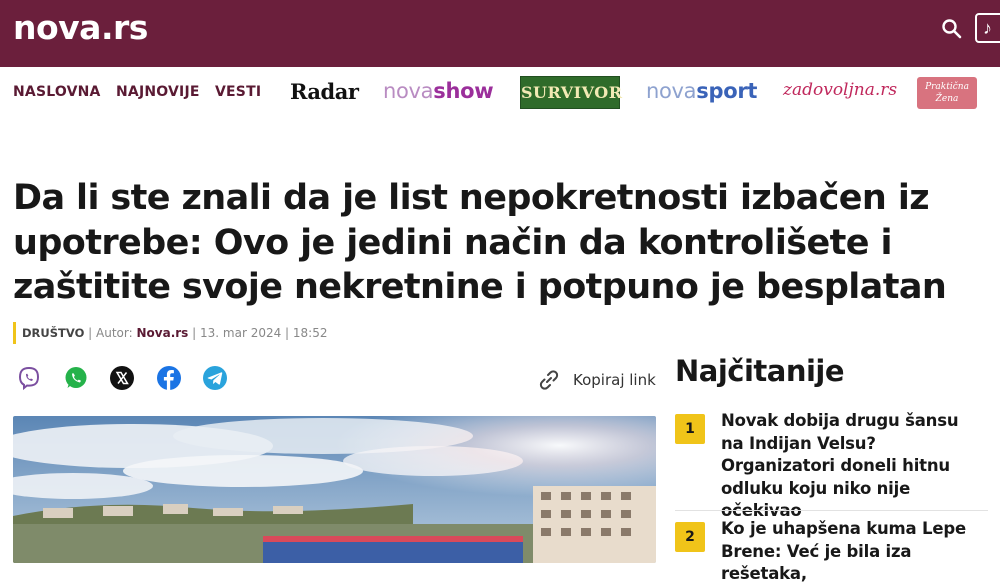  Describe the element at coordinates (463, 91) in the screenshot. I see `brand-novashow-part2: show` at that location.